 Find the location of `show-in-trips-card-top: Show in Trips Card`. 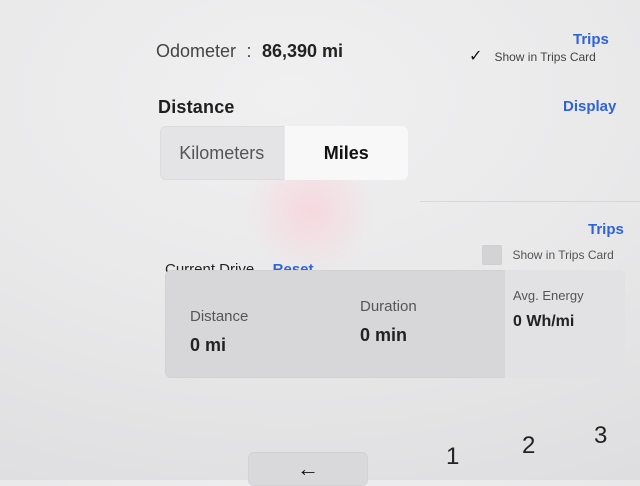

show-in-trips-card-top: Show in Trips Card is located at coordinates (532, 56).